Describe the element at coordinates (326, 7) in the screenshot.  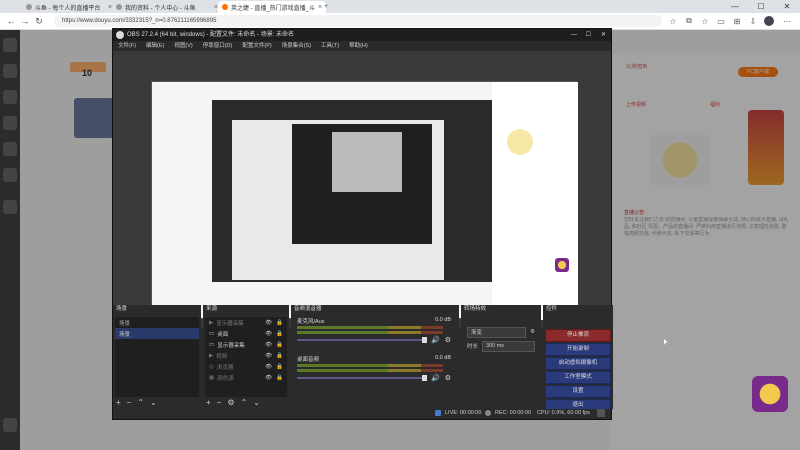
I see `new-tab-button: +` at that location.